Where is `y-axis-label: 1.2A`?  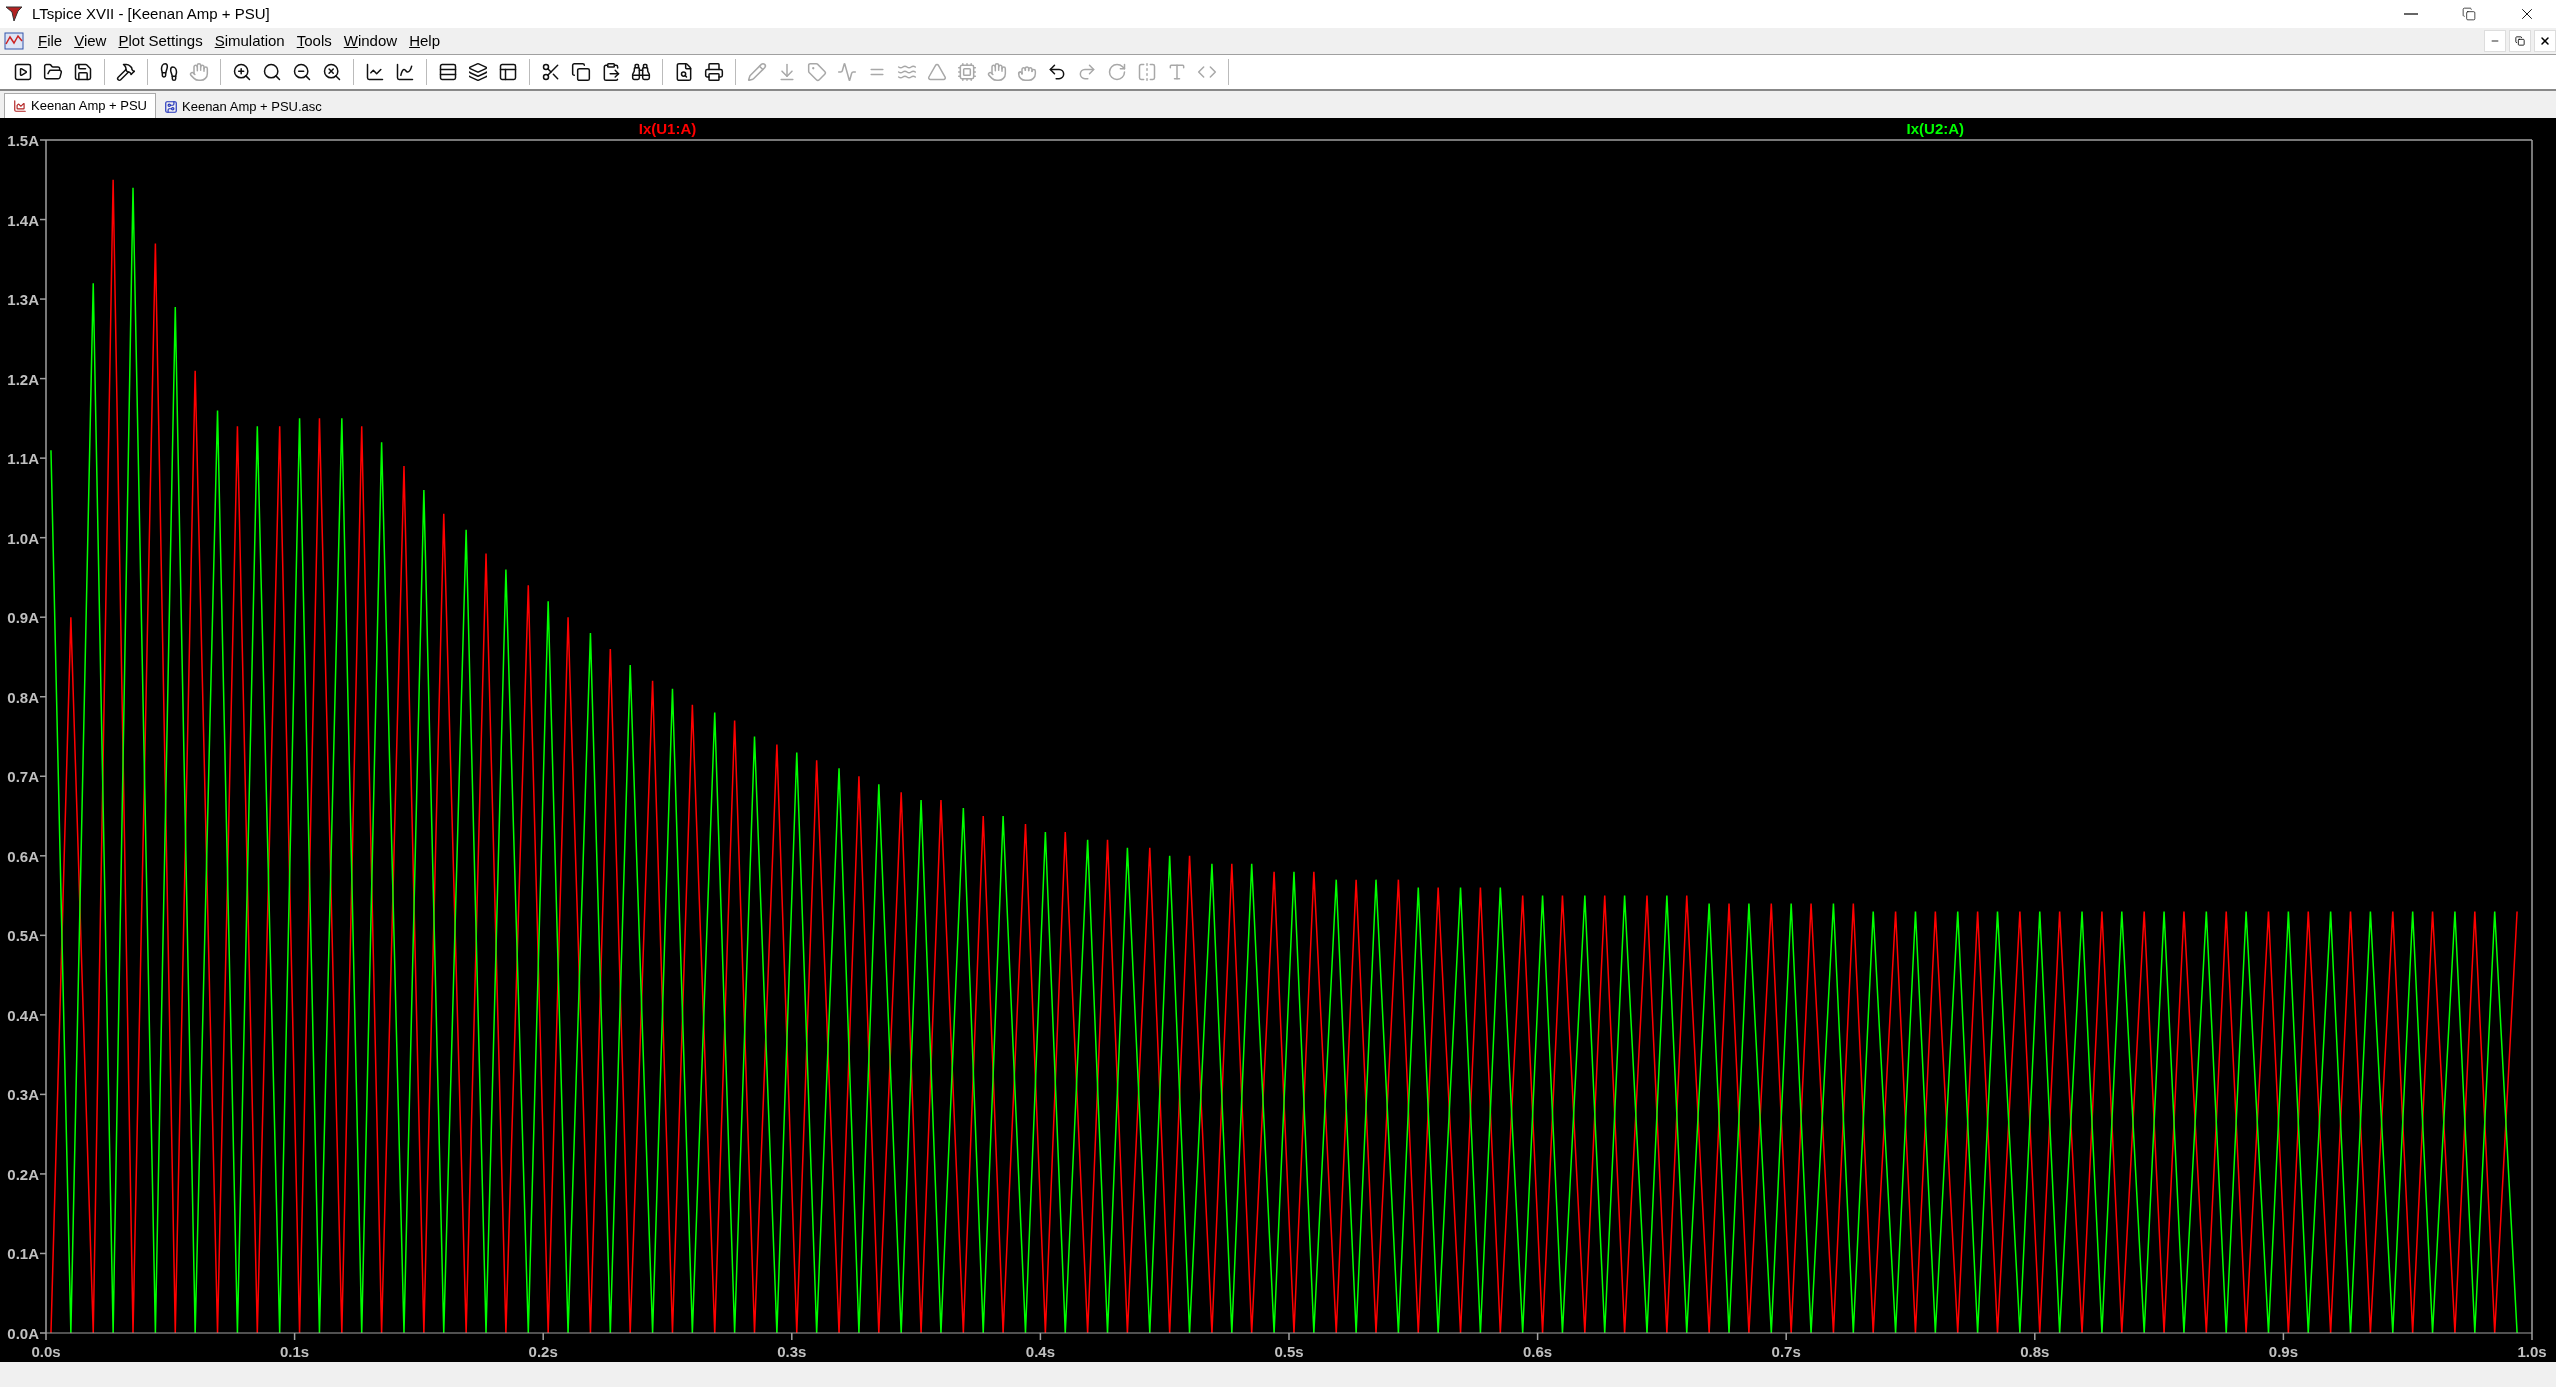 y-axis-label: 1.2A is located at coordinates (23, 379).